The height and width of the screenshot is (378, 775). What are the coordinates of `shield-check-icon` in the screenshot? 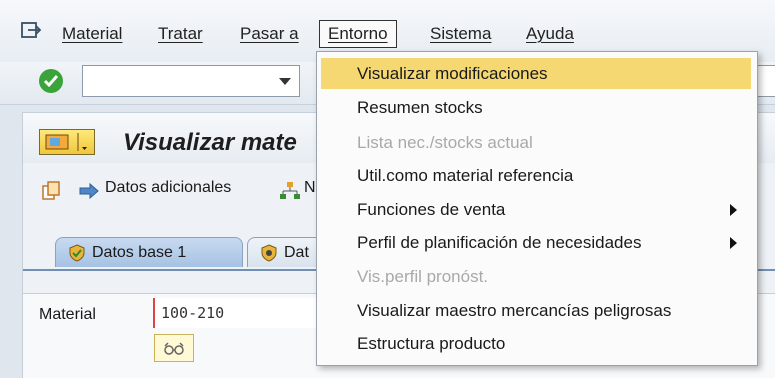 It's located at (77, 253).